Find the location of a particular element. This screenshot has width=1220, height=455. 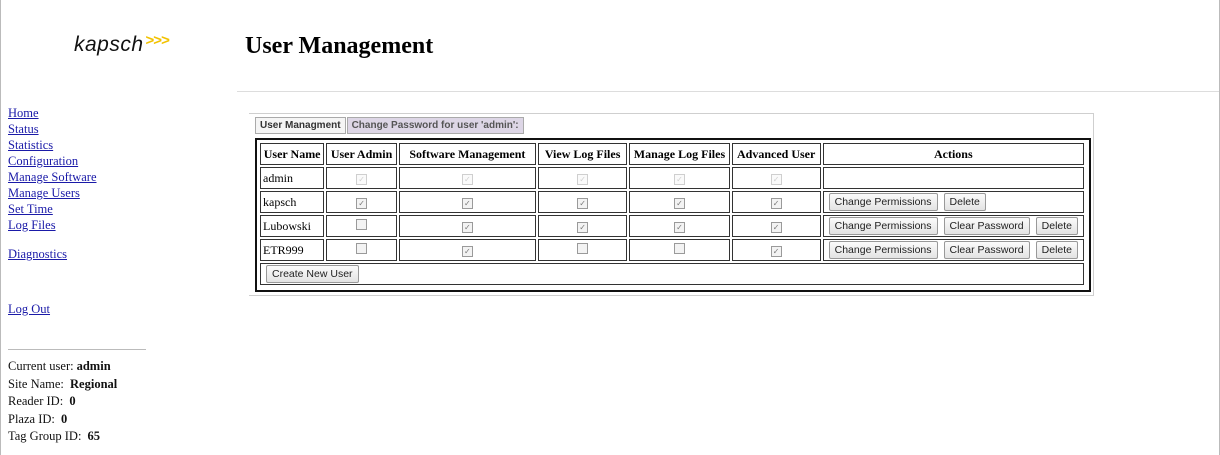

nav-diagnostics: Diagnostics is located at coordinates (52, 254).